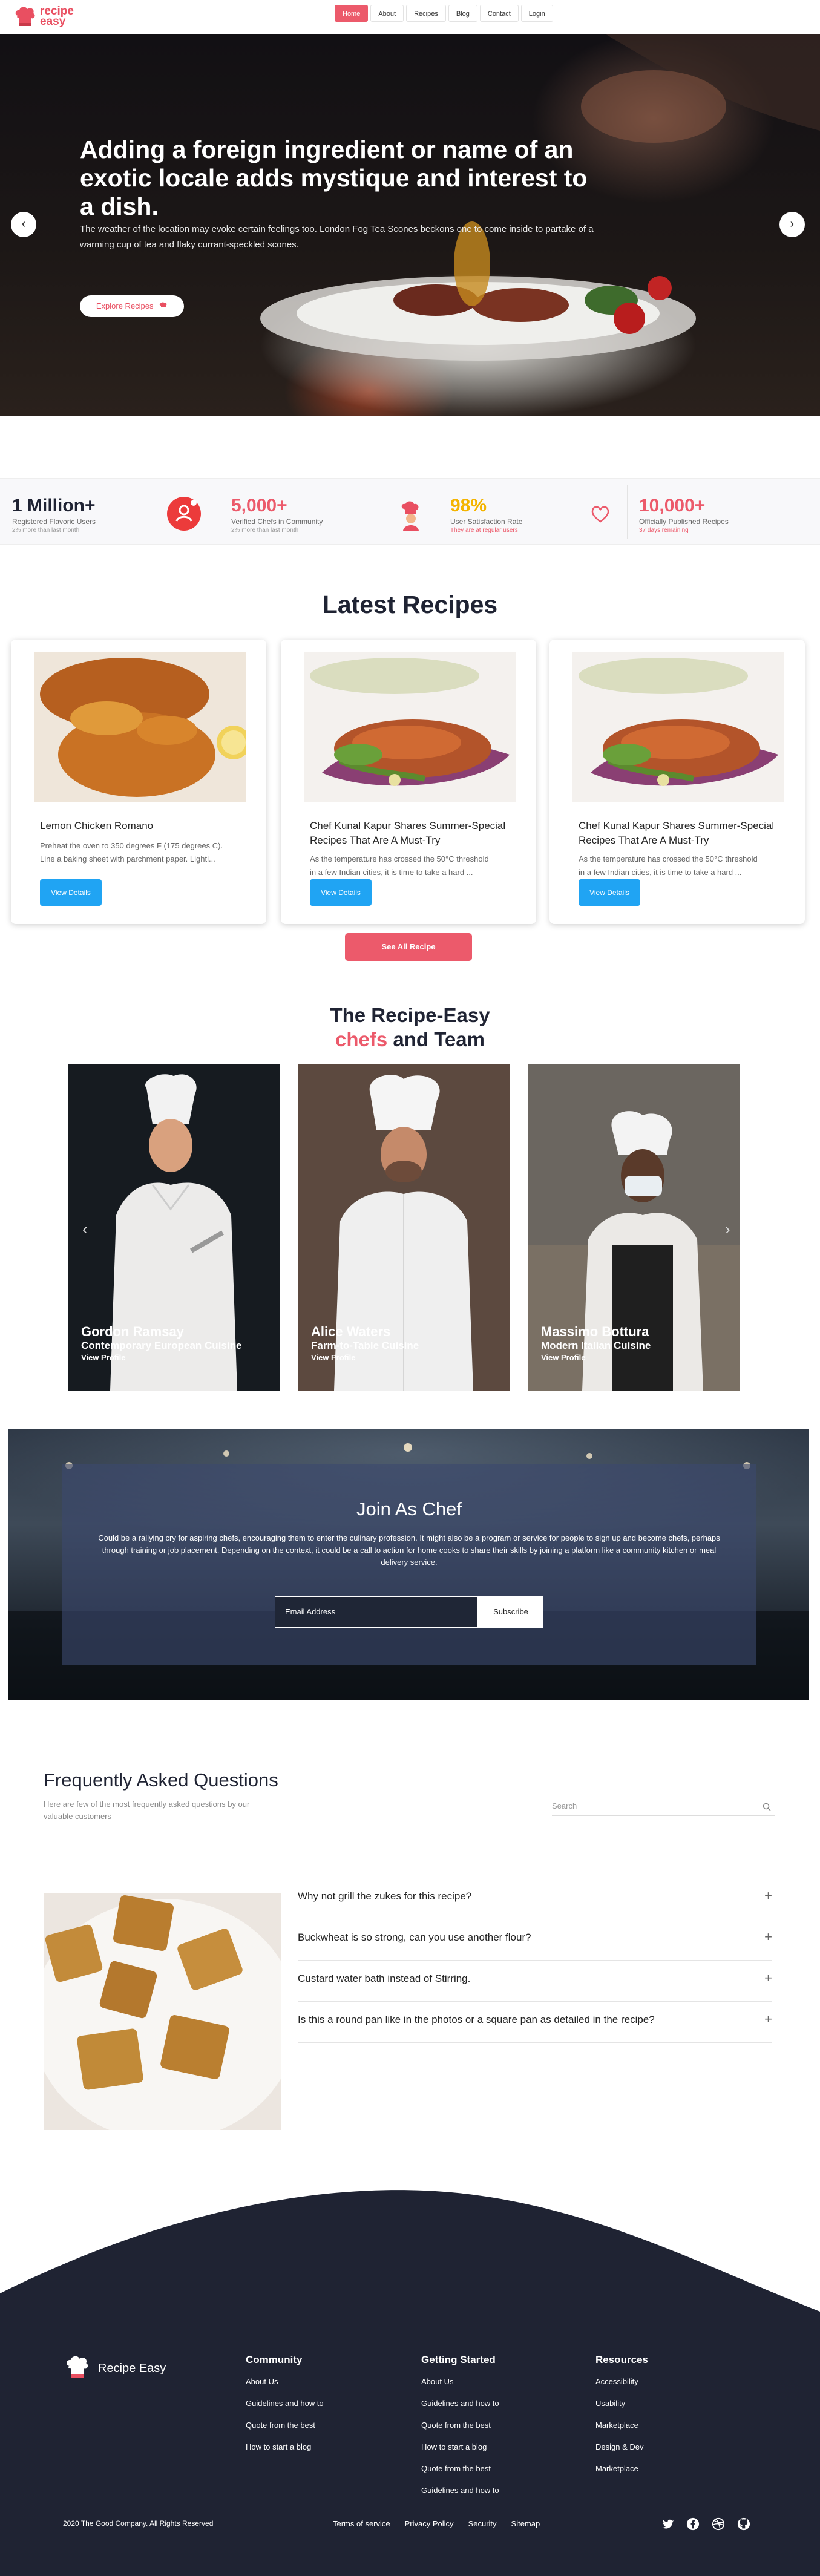  Describe the element at coordinates (510, 1612) in the screenshot. I see `subscribe-button: Subscribe` at that location.